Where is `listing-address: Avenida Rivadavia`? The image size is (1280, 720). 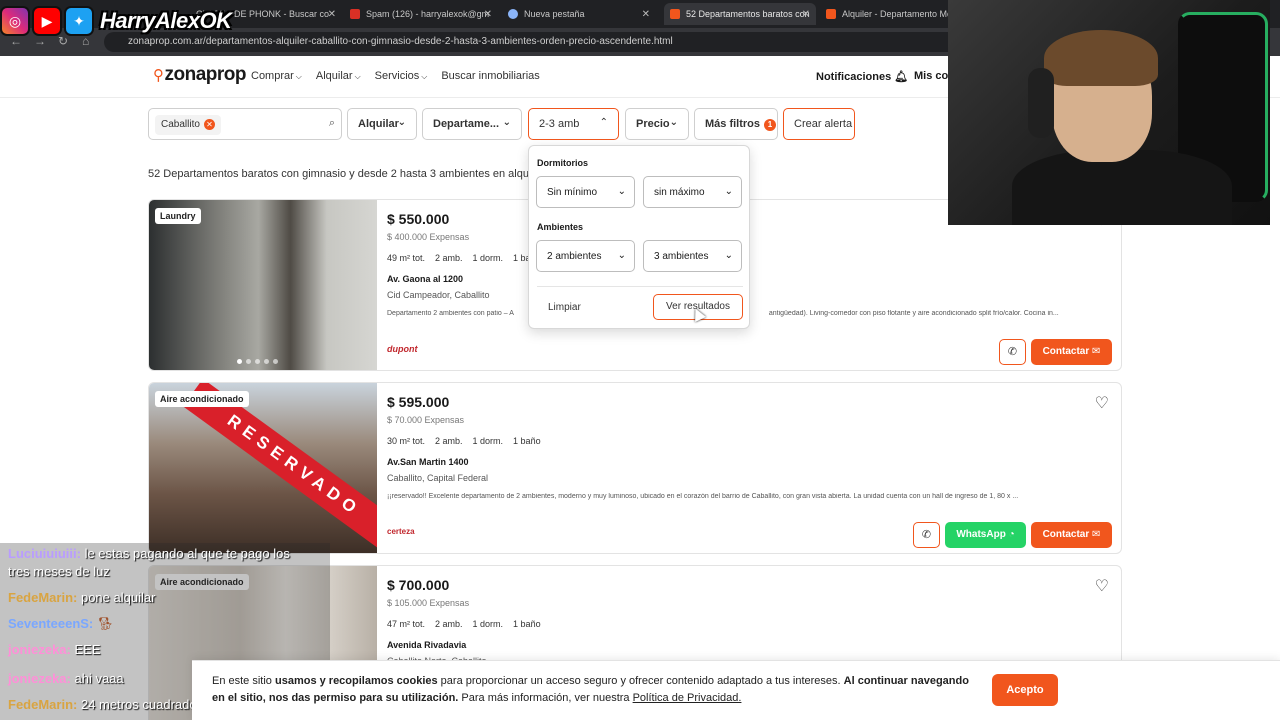 listing-address: Avenida Rivadavia is located at coordinates (426, 645).